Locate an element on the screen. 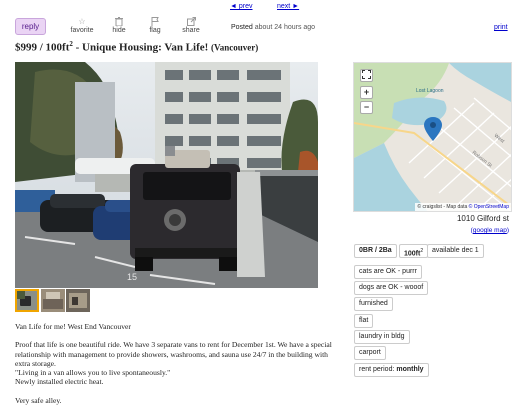 This screenshot has width=527, height=411. attr-cats: cats are OK - purrr is located at coordinates (388, 272).